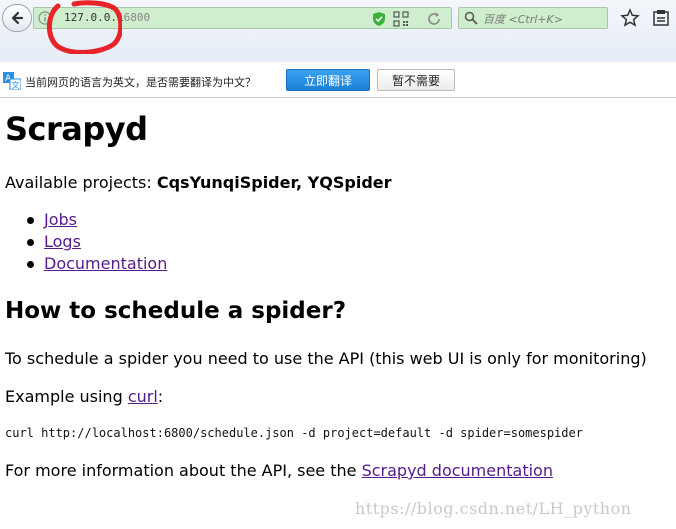 Image resolution: width=676 pixels, height=529 pixels. I want to click on example-line: Example using curl:, so click(84, 397).